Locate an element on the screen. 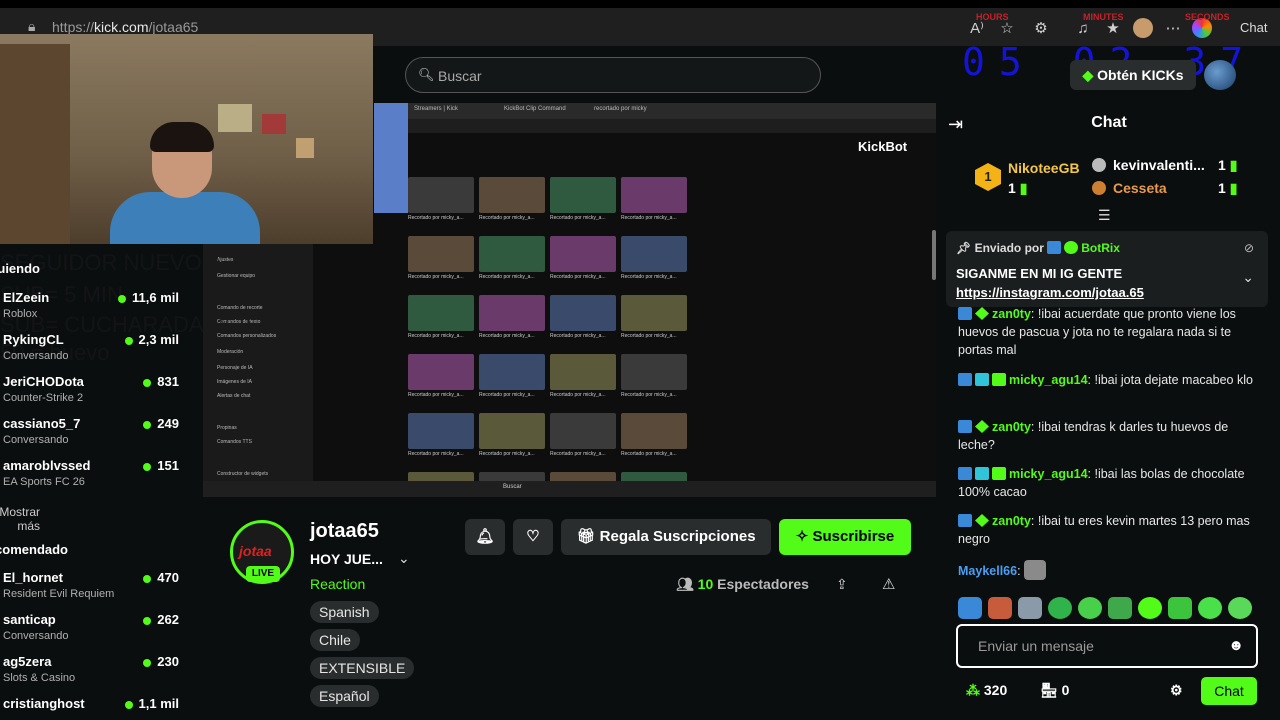  share-icon: ⇪ is located at coordinates (842, 584).